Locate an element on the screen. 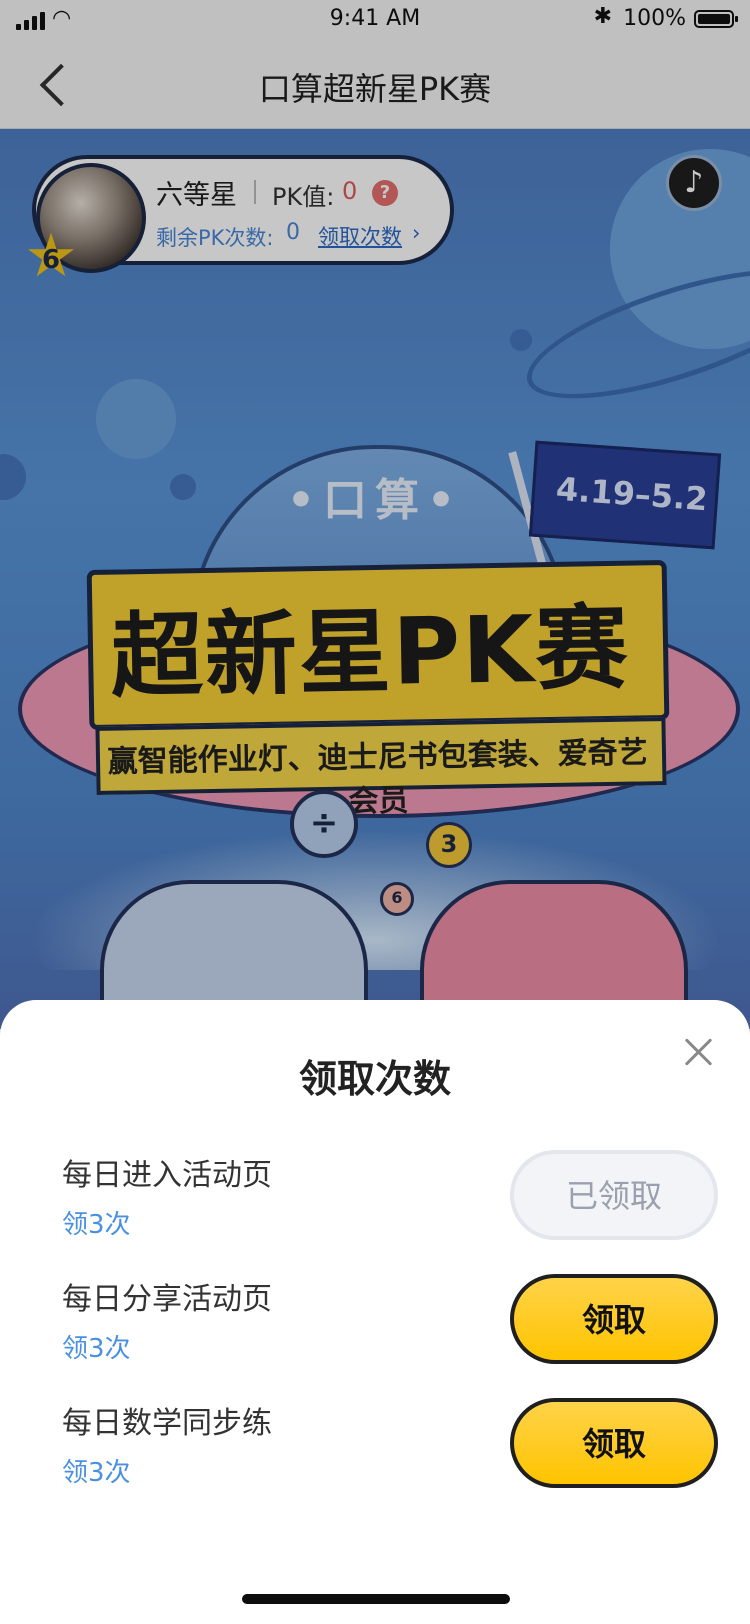 The image size is (750, 1624). task-title: 每日进入活动页 is located at coordinates (167, 1175).